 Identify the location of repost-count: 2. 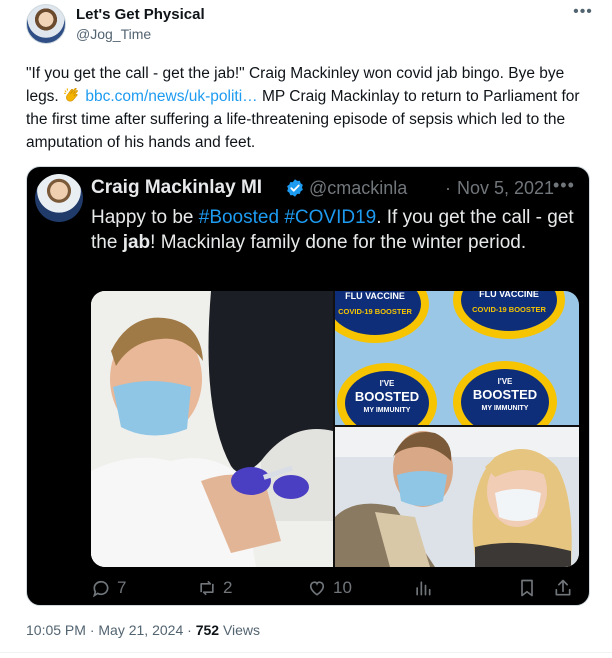
(228, 587).